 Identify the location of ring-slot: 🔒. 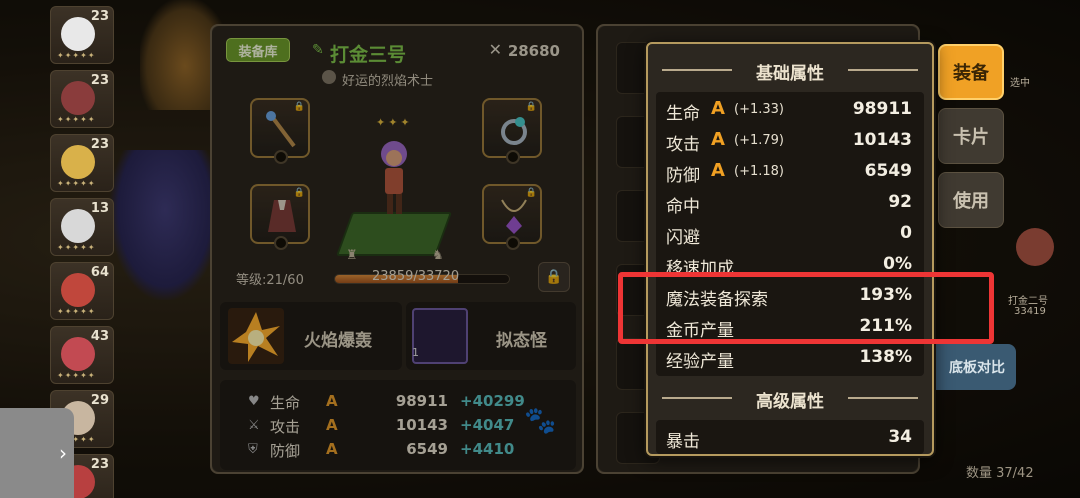
(512, 131).